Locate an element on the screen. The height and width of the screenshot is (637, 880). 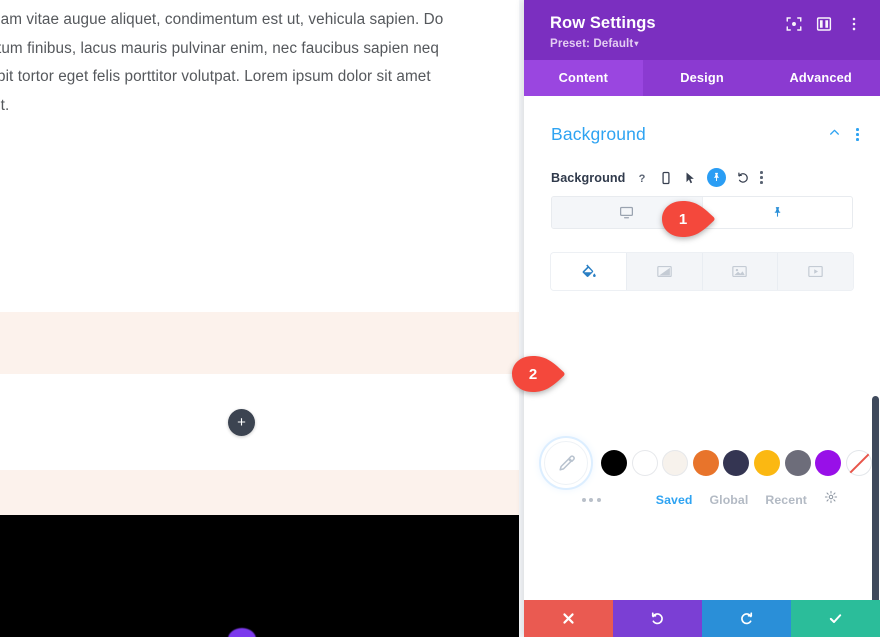
panel-tabs: Content Design Advanced is located at coordinates (702, 78).